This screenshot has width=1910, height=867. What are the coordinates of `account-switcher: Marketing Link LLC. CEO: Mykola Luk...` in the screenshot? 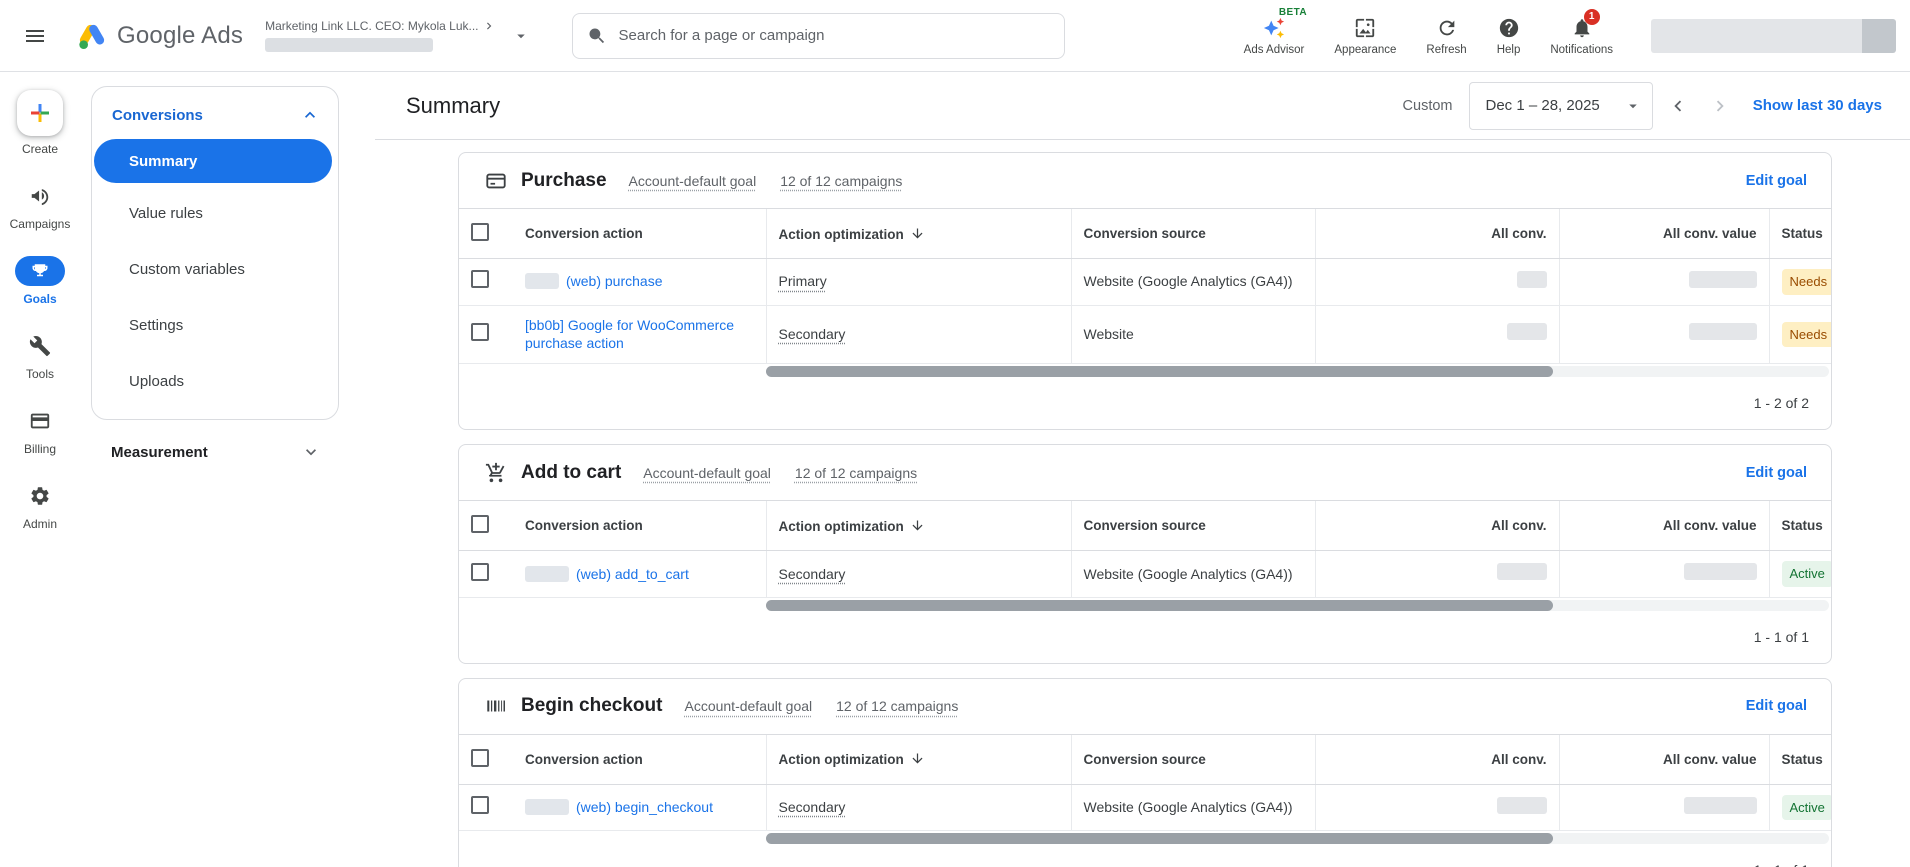 It's located at (380, 35).